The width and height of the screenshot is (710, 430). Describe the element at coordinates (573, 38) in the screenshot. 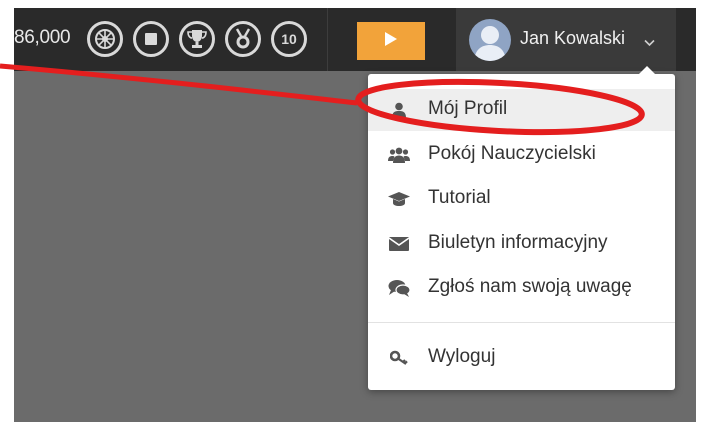

I see `user-name: Jan Kowalski` at that location.